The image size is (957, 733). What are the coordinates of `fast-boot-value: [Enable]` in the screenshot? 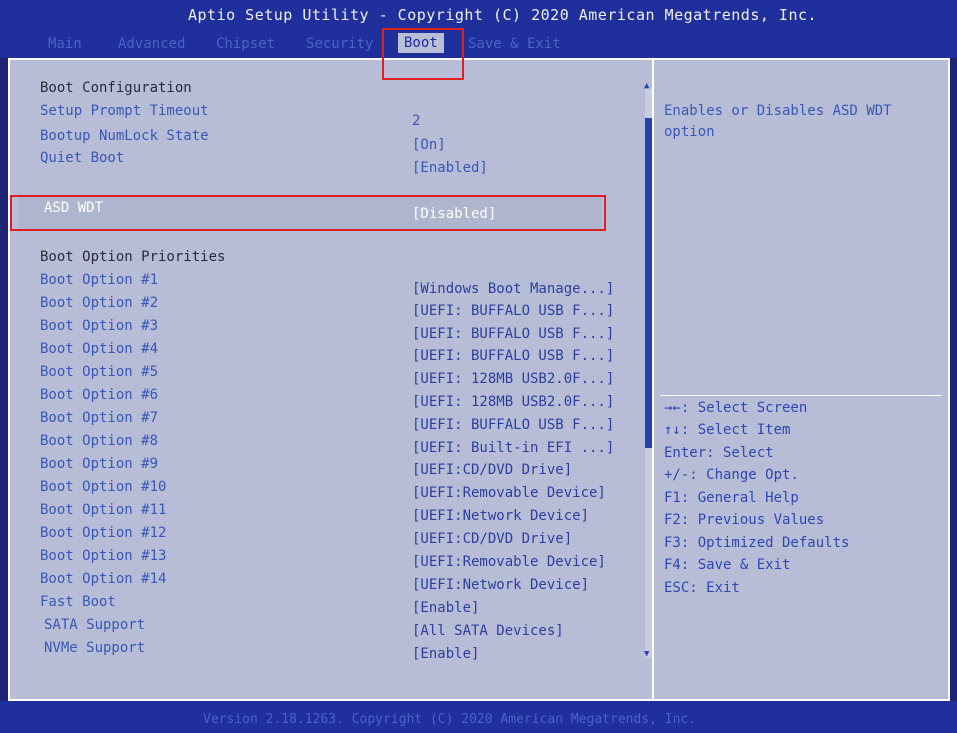 It's located at (445, 608).